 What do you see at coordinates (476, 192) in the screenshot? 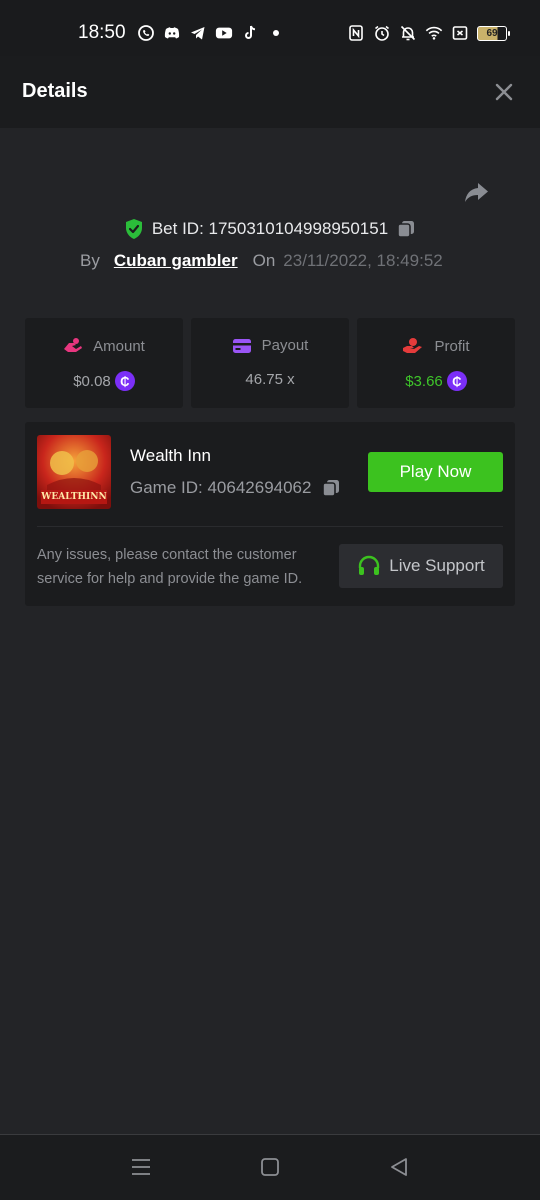
I see `share-icon` at bounding box center [476, 192].